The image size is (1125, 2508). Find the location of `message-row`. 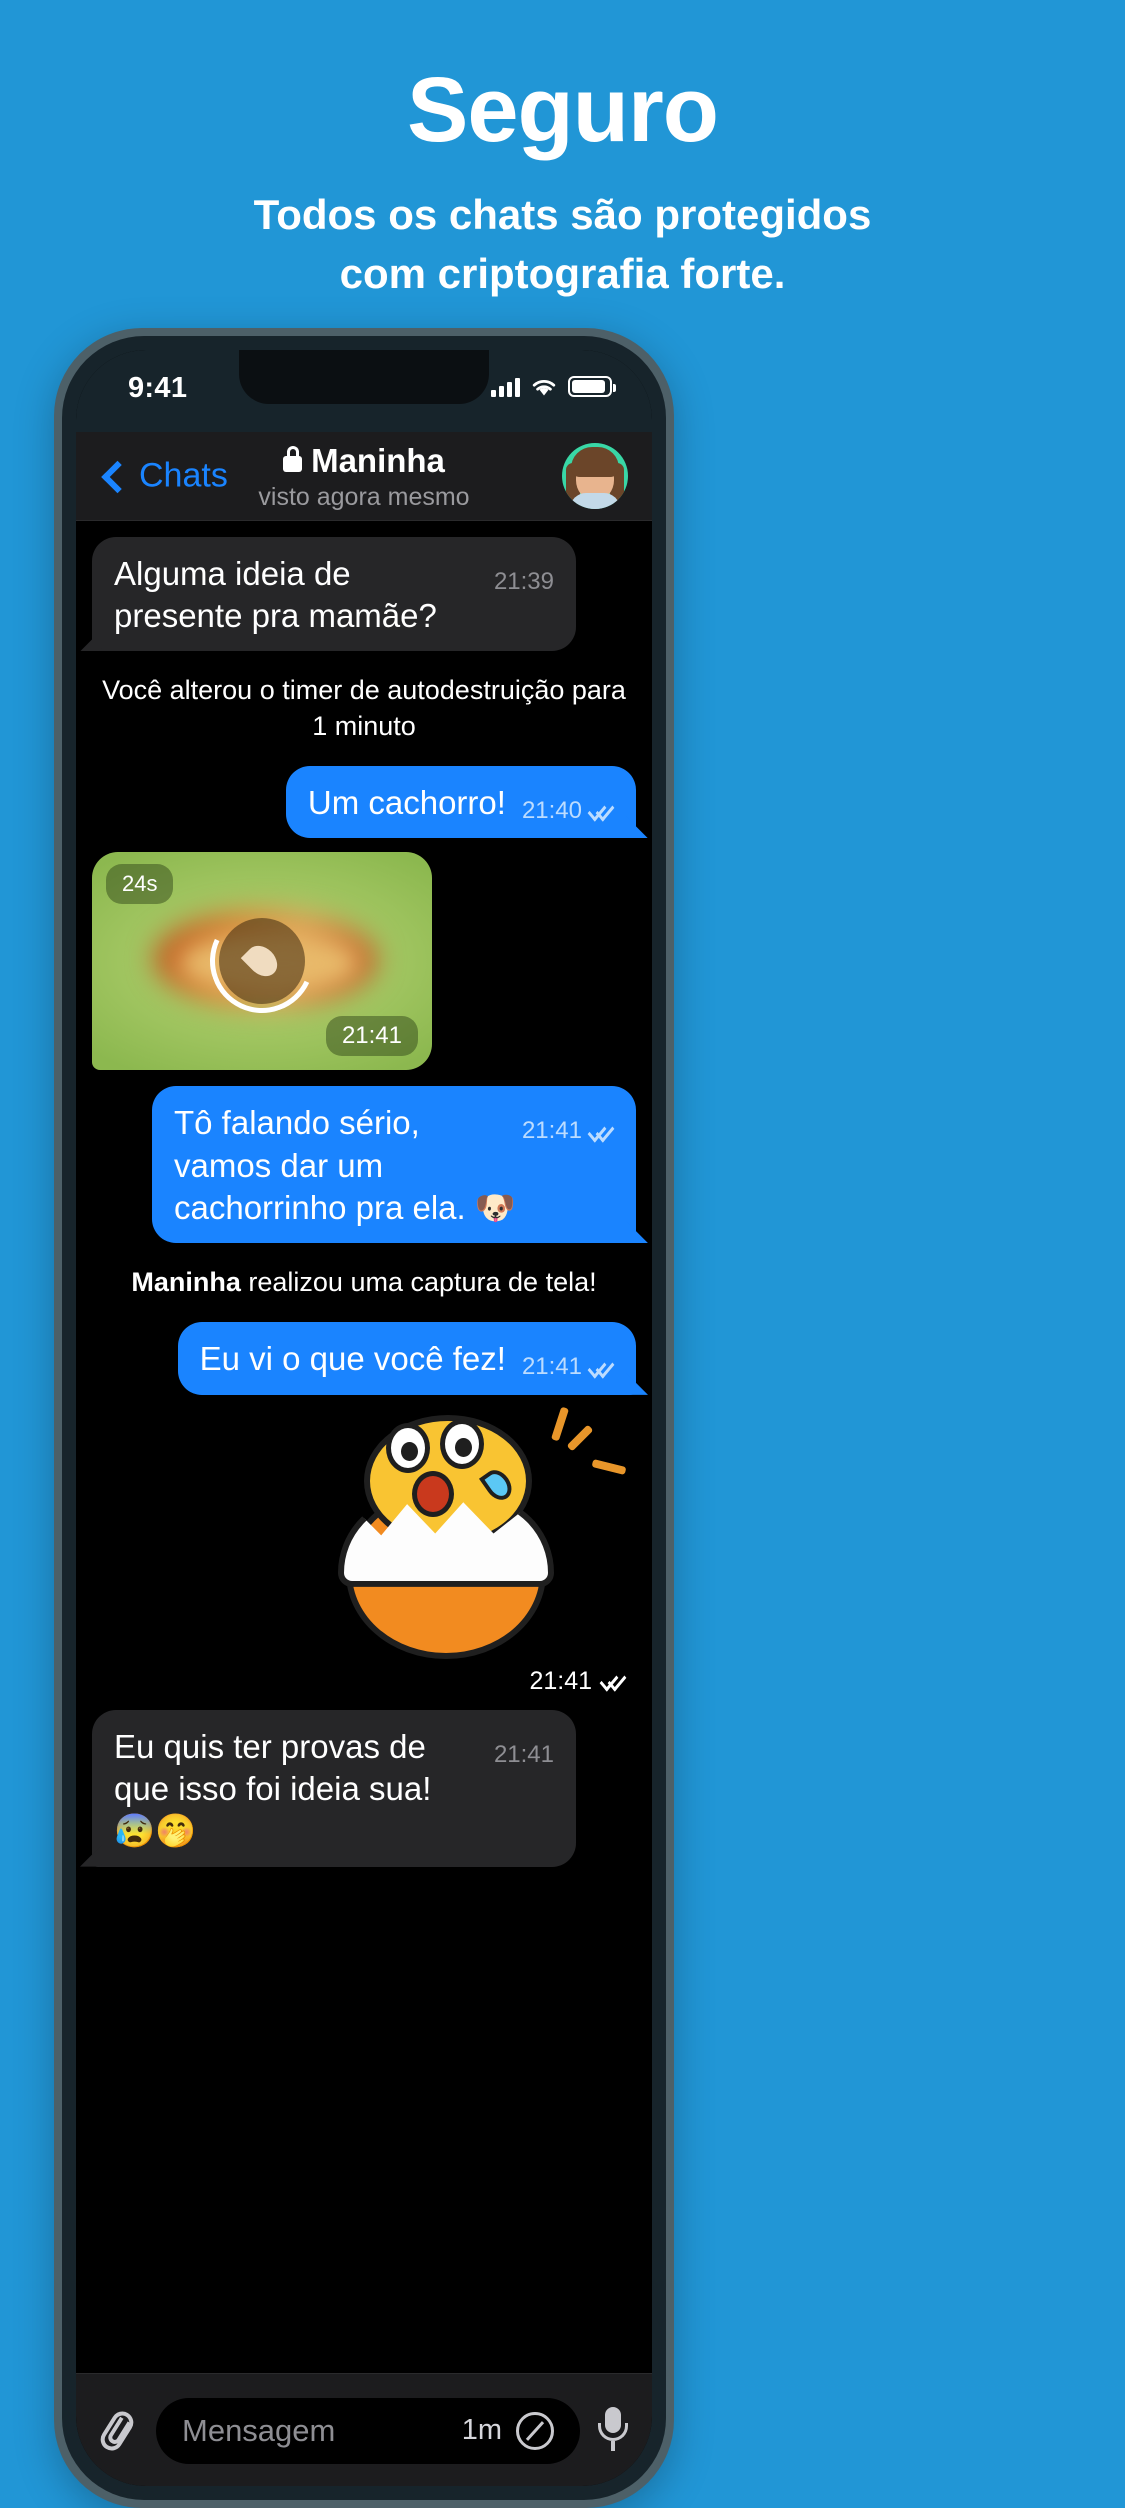

message-row is located at coordinates (364, 1532).